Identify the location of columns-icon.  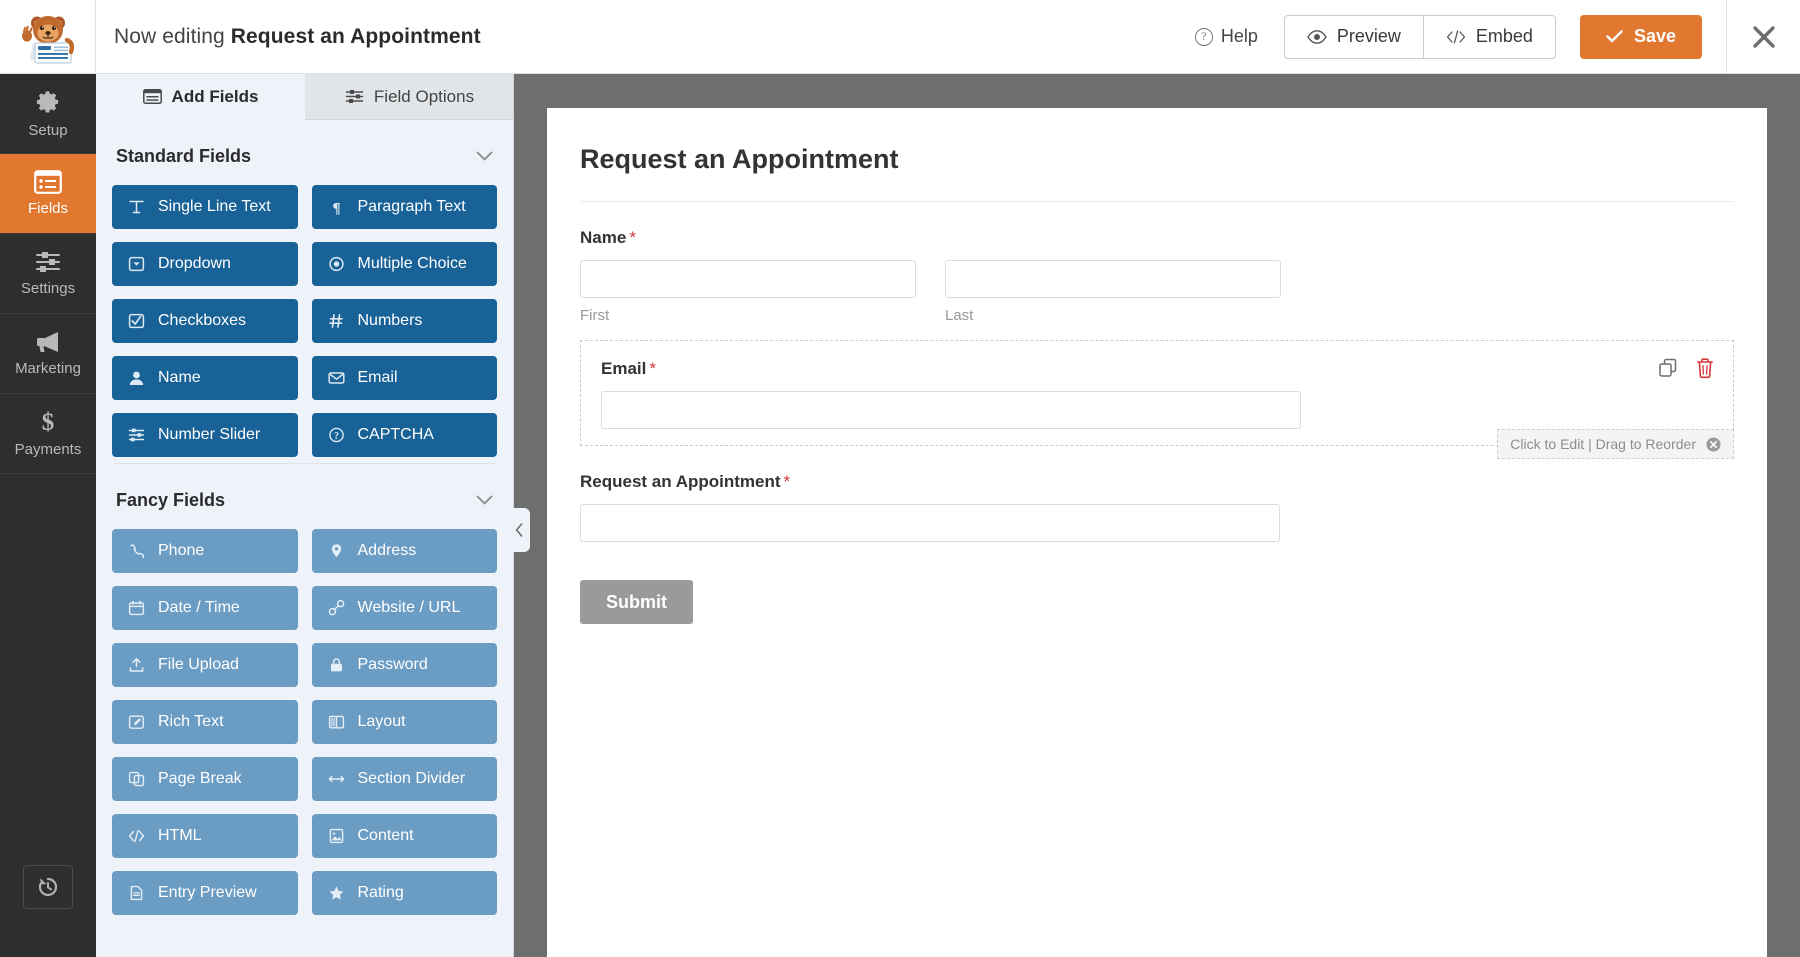
(336, 722).